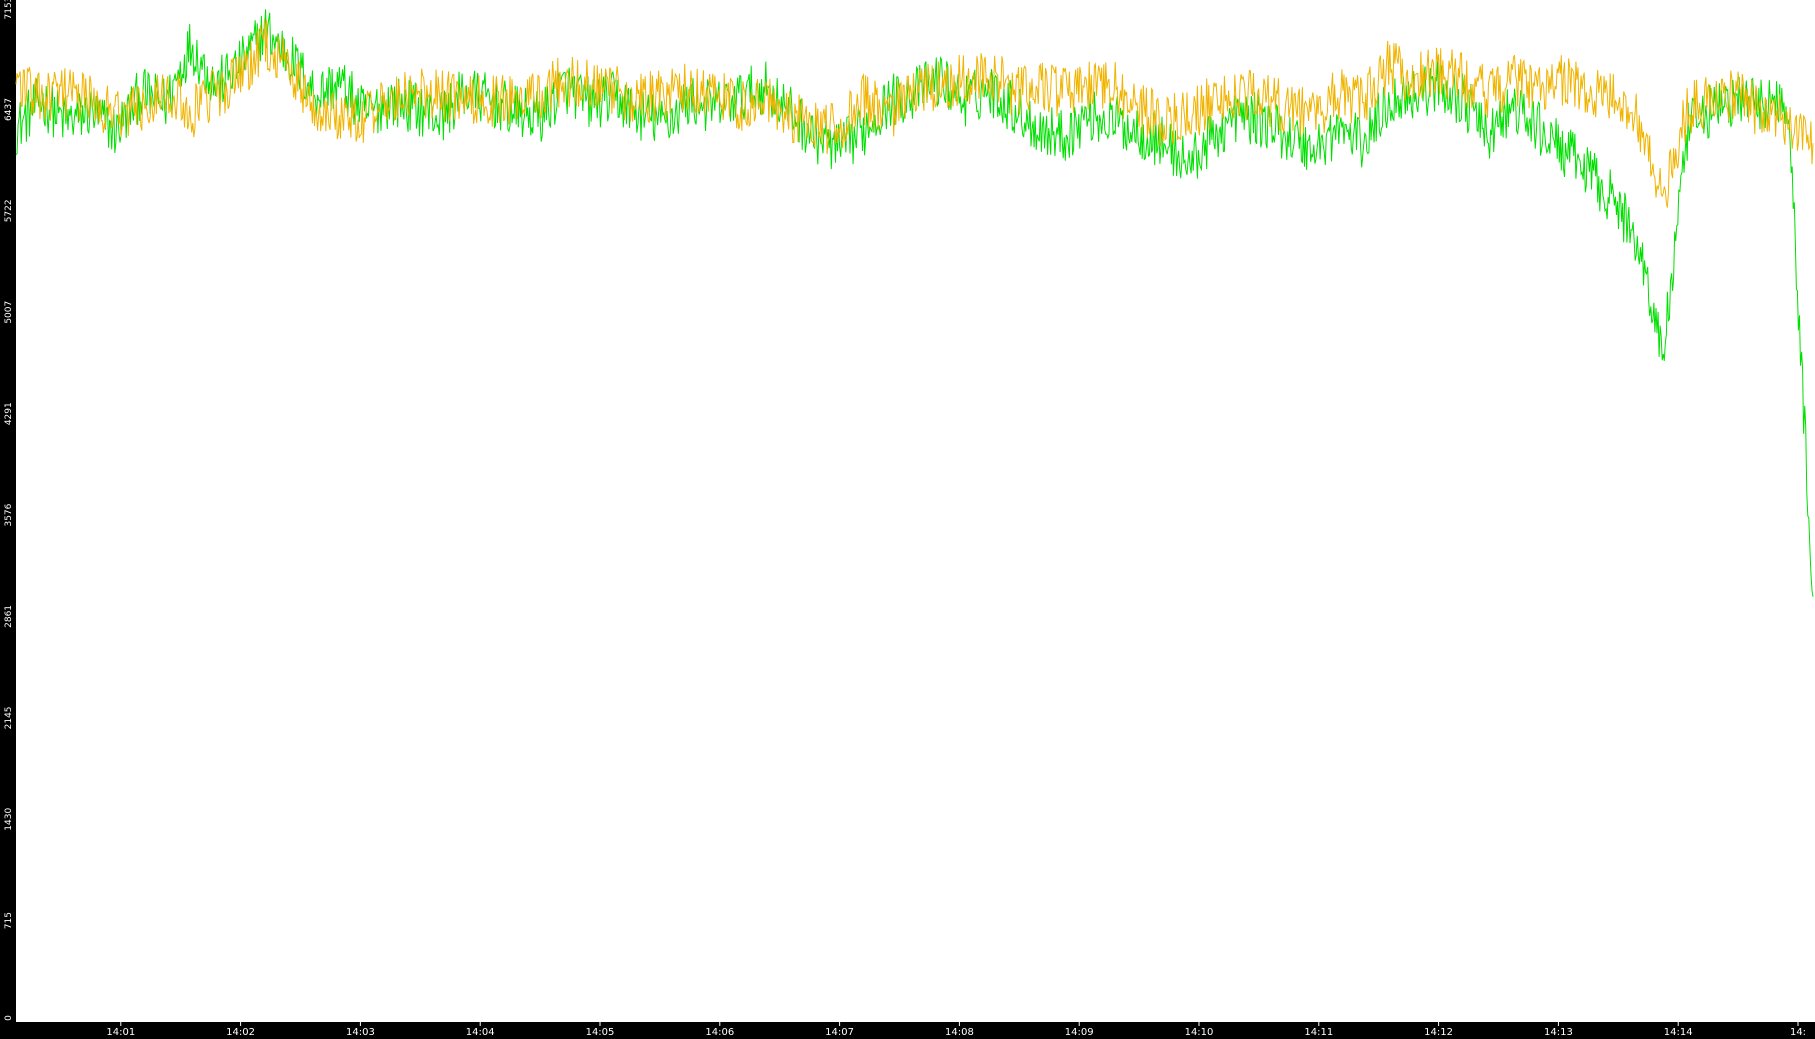 Image resolution: width=1815 pixels, height=1039 pixels. Describe the element at coordinates (120, 1032) in the screenshot. I see `x-tick-label: 14:01` at that location.